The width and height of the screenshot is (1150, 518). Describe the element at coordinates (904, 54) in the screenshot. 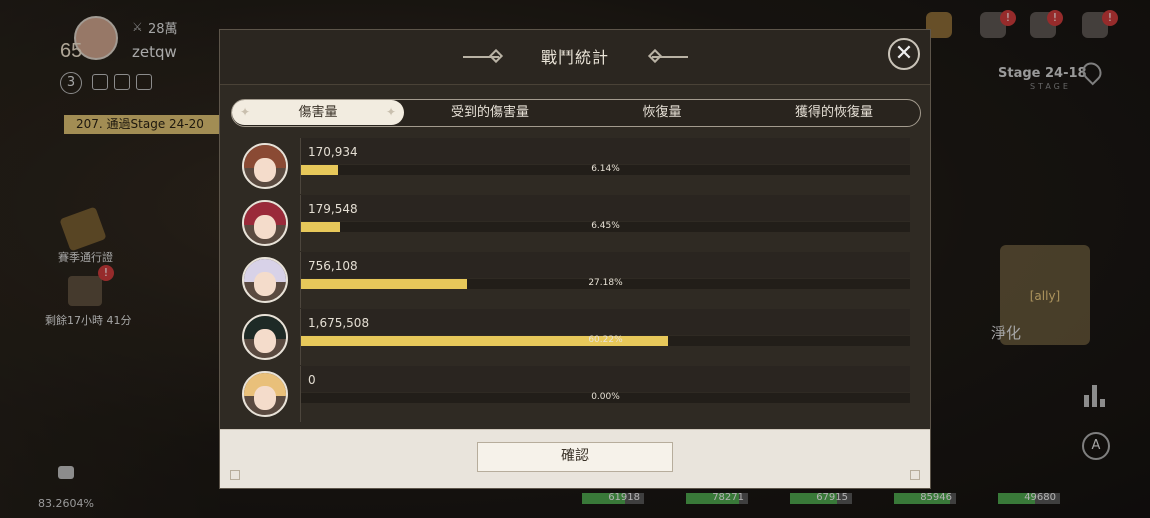

I see `close-button: ✕` at that location.